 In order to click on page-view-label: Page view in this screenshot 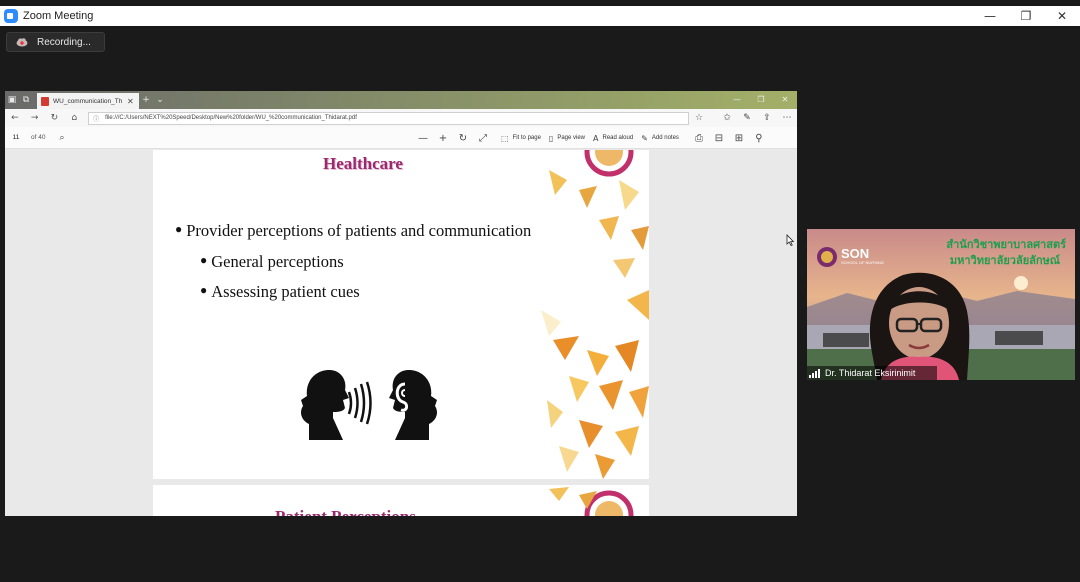, I will do `click(571, 138)`.